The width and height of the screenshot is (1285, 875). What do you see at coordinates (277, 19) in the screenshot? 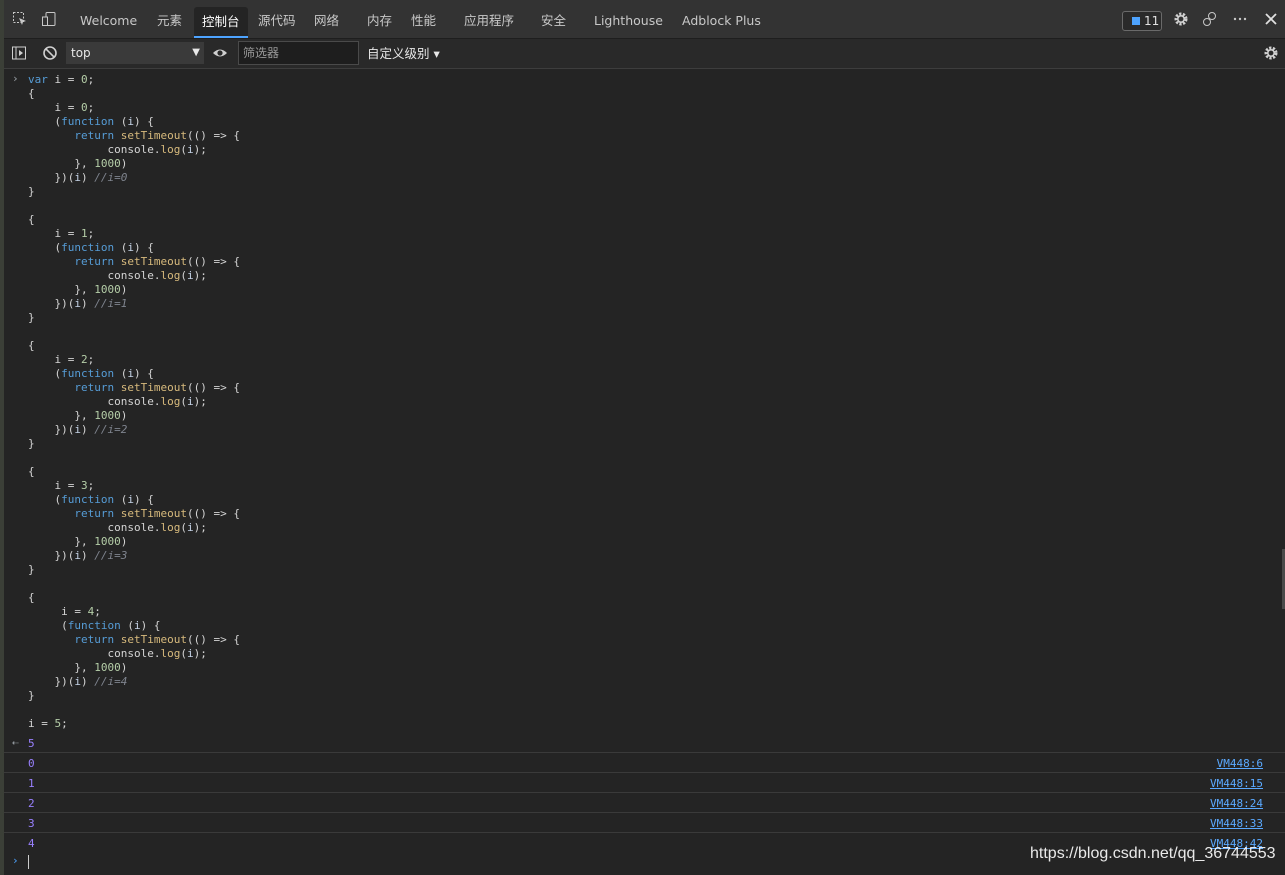
I see `tab-sources: 源代码` at bounding box center [277, 19].